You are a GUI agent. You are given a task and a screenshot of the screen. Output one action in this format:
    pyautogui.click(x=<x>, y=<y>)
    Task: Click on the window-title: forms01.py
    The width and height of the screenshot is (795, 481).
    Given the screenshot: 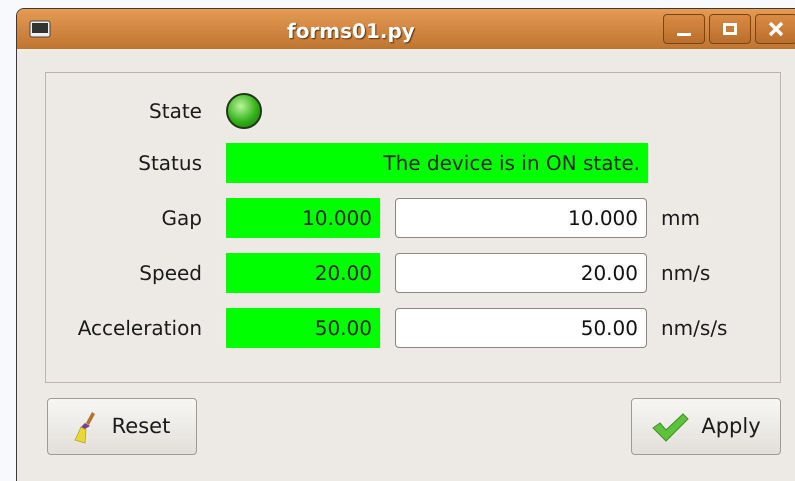 What is the action you would take?
    pyautogui.click(x=351, y=31)
    